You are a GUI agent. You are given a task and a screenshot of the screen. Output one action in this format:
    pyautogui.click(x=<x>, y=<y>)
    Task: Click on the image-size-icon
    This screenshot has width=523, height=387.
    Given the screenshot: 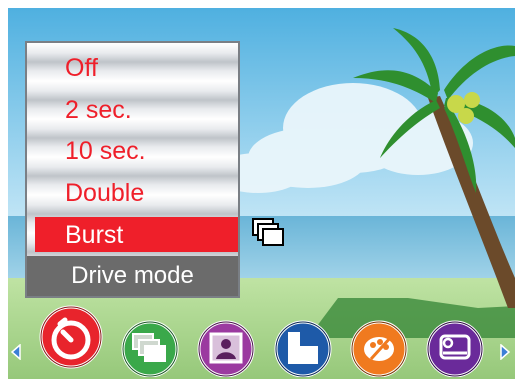 What is the action you would take?
    pyautogui.click(x=303, y=348)
    